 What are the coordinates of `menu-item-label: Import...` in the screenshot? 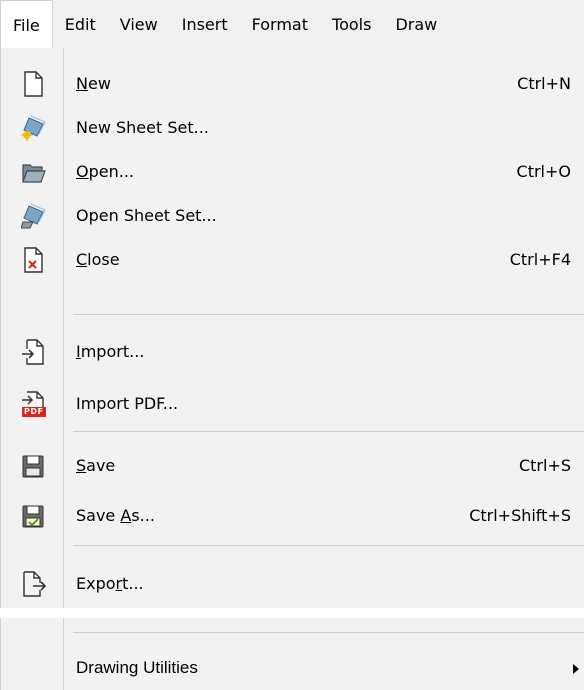 It's located at (110, 351).